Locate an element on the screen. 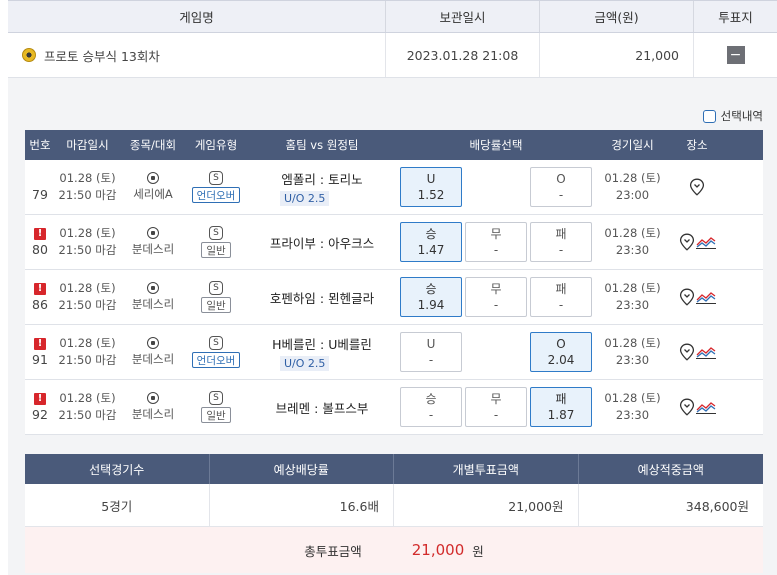  checkbox-icon is located at coordinates (709, 116).